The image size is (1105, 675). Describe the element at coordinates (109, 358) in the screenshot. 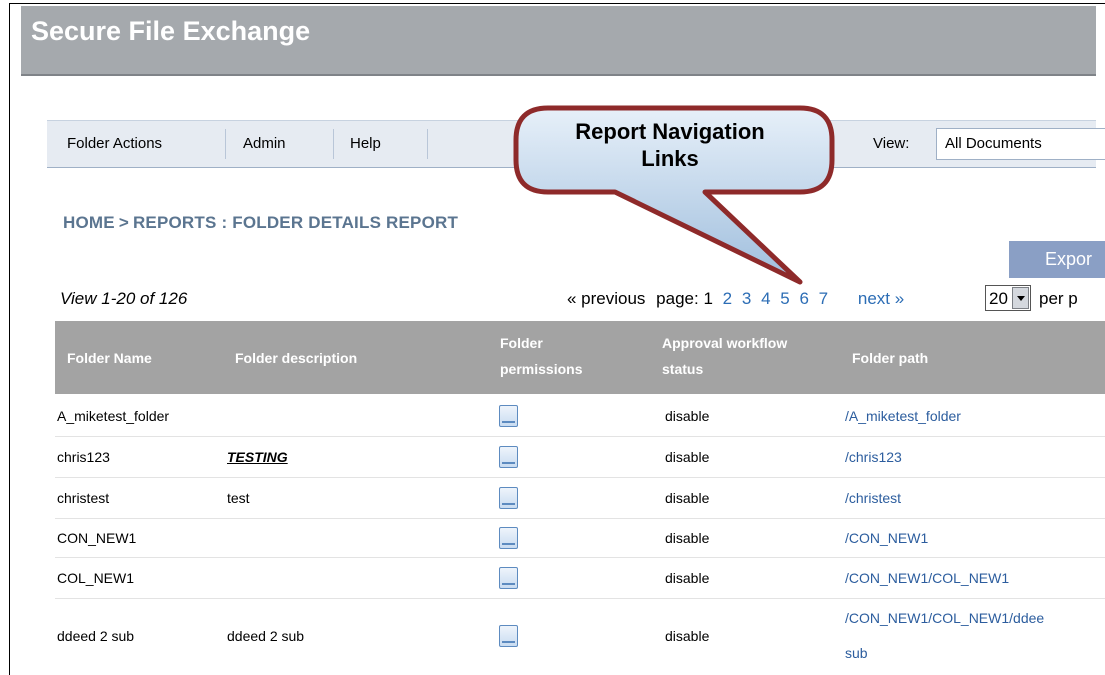

I see `column-header-folder-name: Folder Name` at that location.